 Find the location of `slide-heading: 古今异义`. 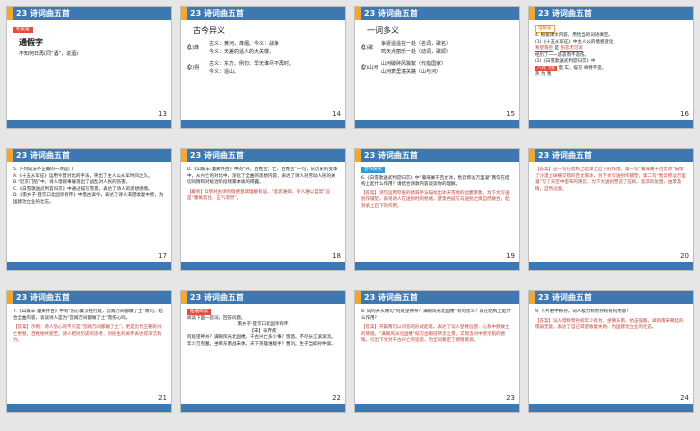

slide-heading: 古今异义 is located at coordinates (209, 30).